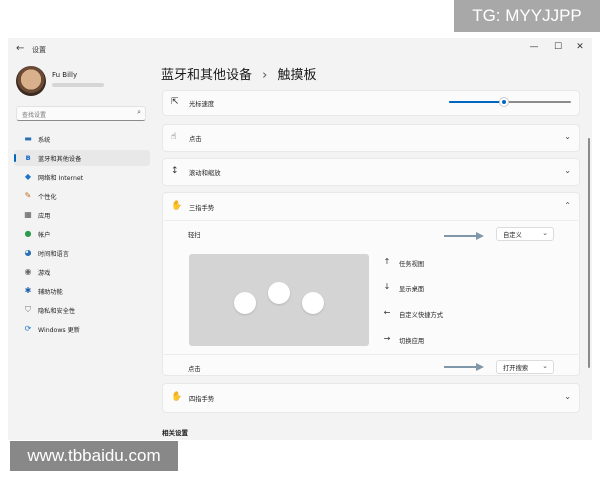  What do you see at coordinates (206, 75) in the screenshot?
I see `breadcrumb-parent: 蓝牙和其他设备` at bounding box center [206, 75].